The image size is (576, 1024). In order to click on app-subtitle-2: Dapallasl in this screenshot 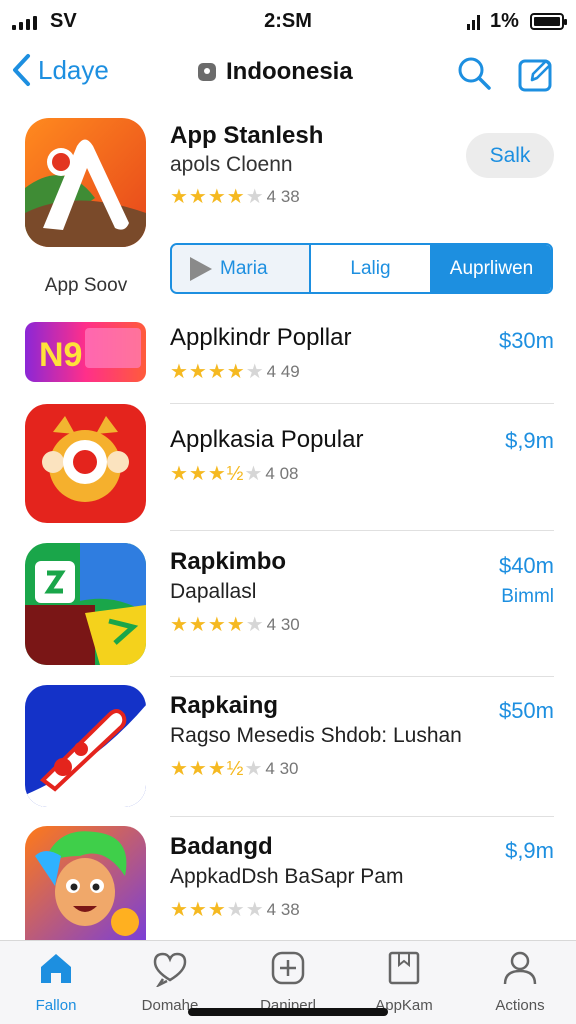, I will do `click(213, 591)`.